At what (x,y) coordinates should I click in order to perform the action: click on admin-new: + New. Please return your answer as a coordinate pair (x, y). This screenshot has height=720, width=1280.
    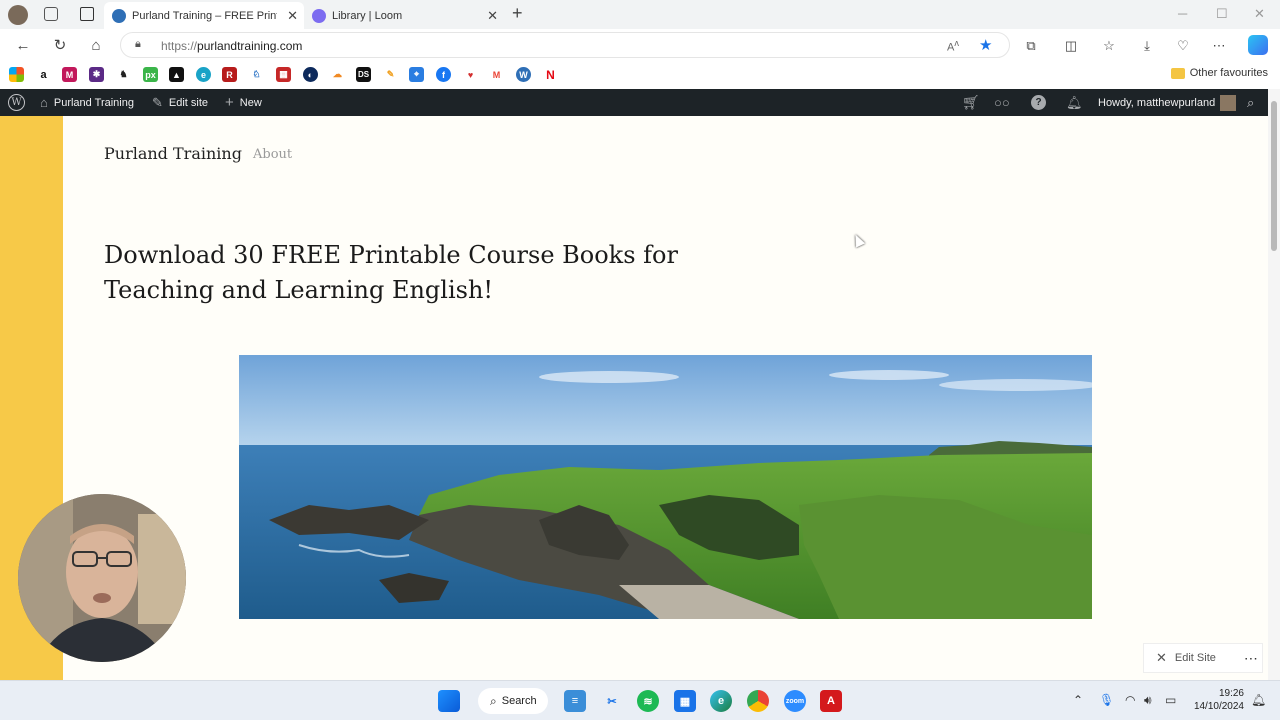
    Looking at the image, I should click on (243, 102).